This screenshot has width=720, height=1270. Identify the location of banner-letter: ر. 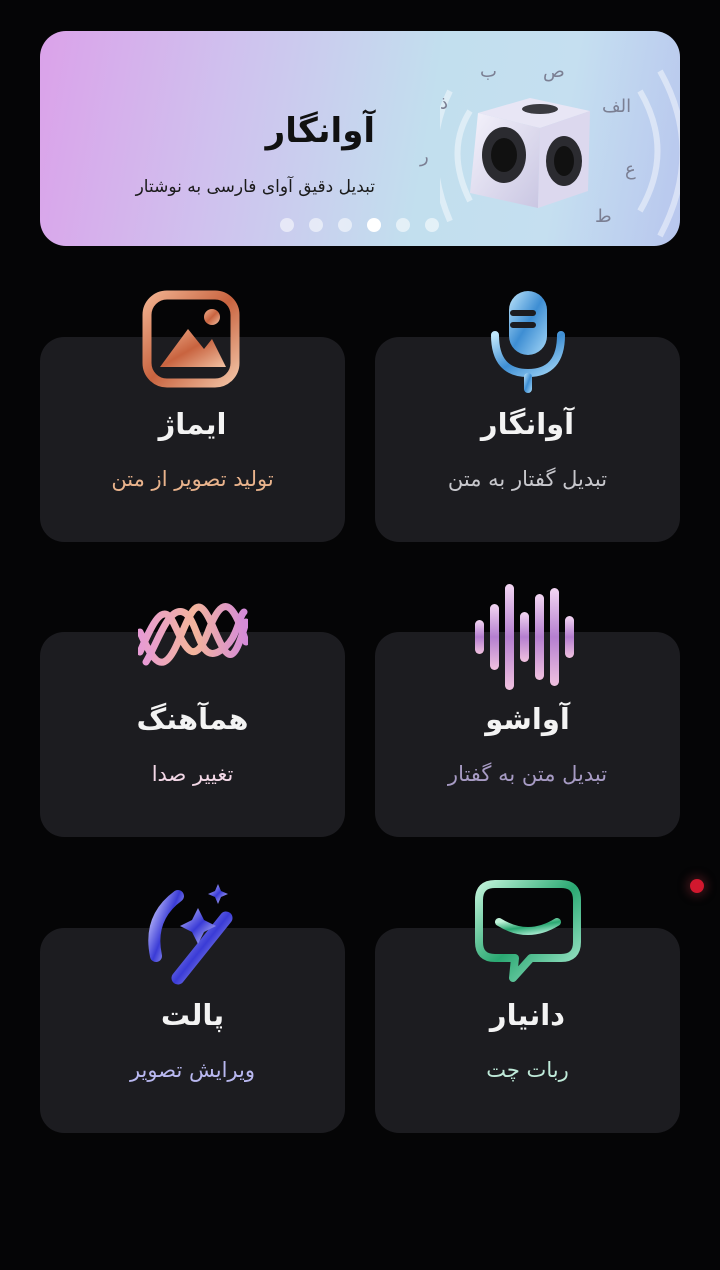
(424, 156).